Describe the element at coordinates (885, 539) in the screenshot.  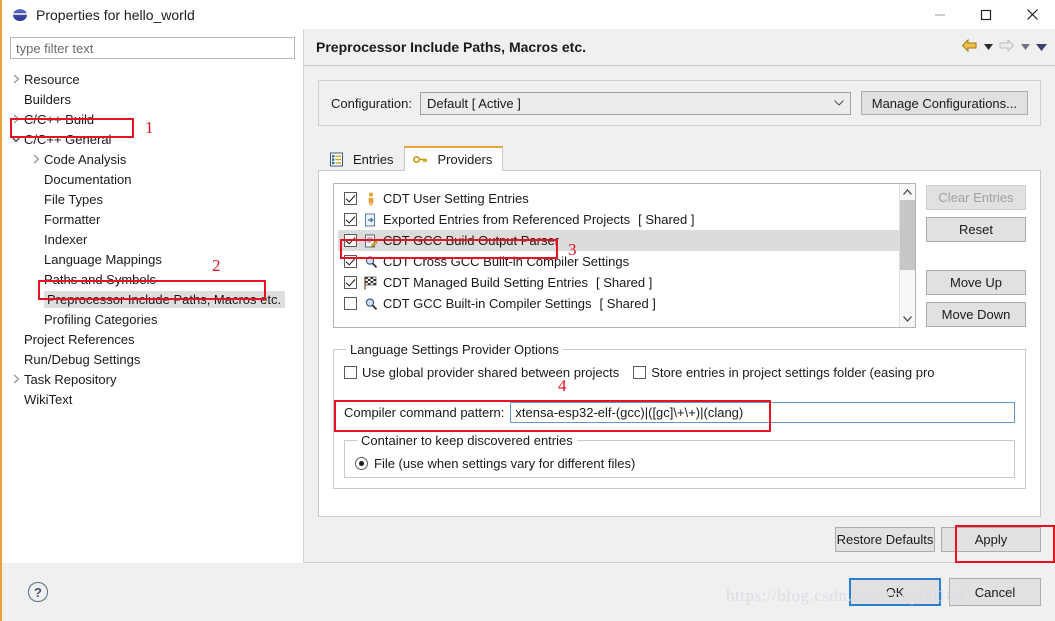
I see `restore-defaults-button: Restore Defaults` at that location.